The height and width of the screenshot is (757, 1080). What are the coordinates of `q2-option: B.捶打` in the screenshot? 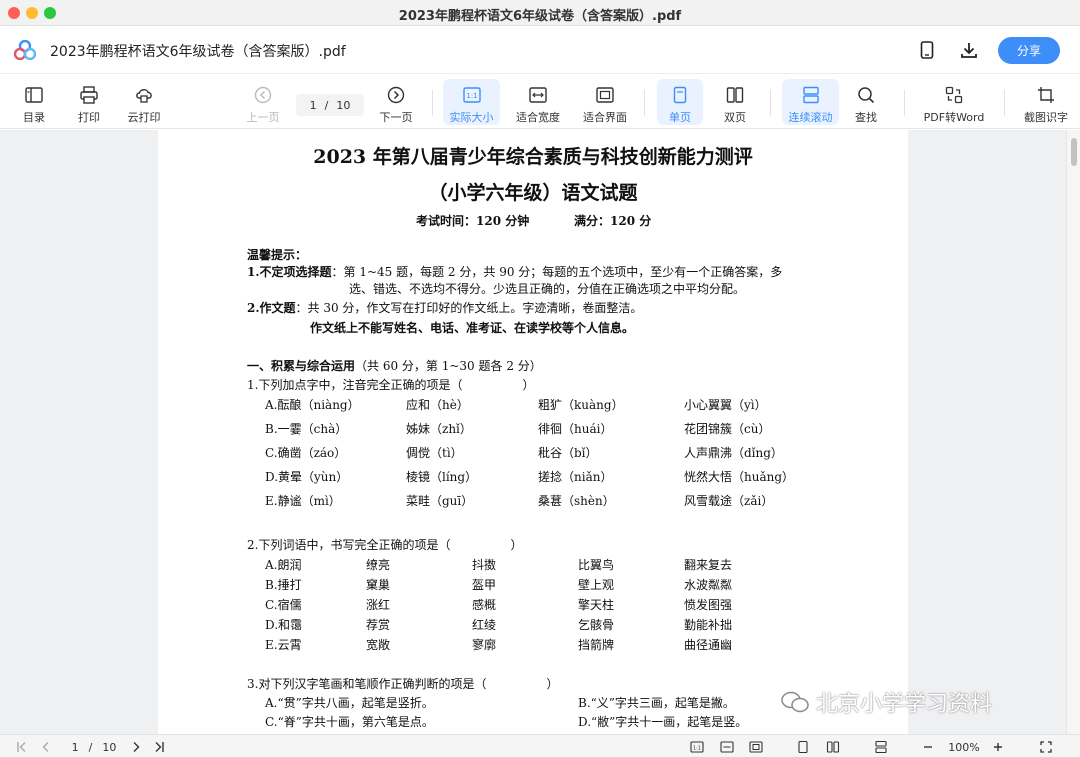 It's located at (283, 585).